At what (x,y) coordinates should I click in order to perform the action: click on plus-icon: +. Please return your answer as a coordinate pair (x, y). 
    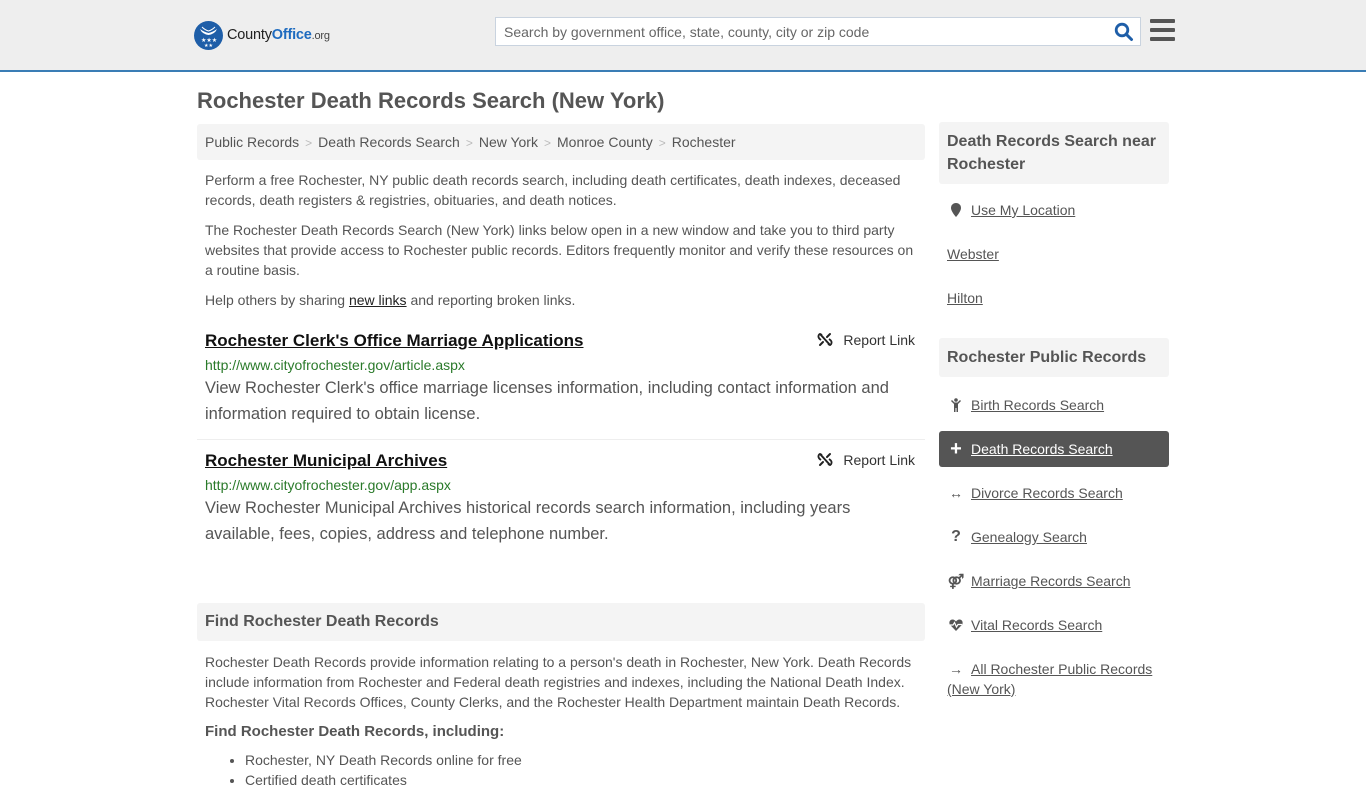
    Looking at the image, I should click on (956, 449).